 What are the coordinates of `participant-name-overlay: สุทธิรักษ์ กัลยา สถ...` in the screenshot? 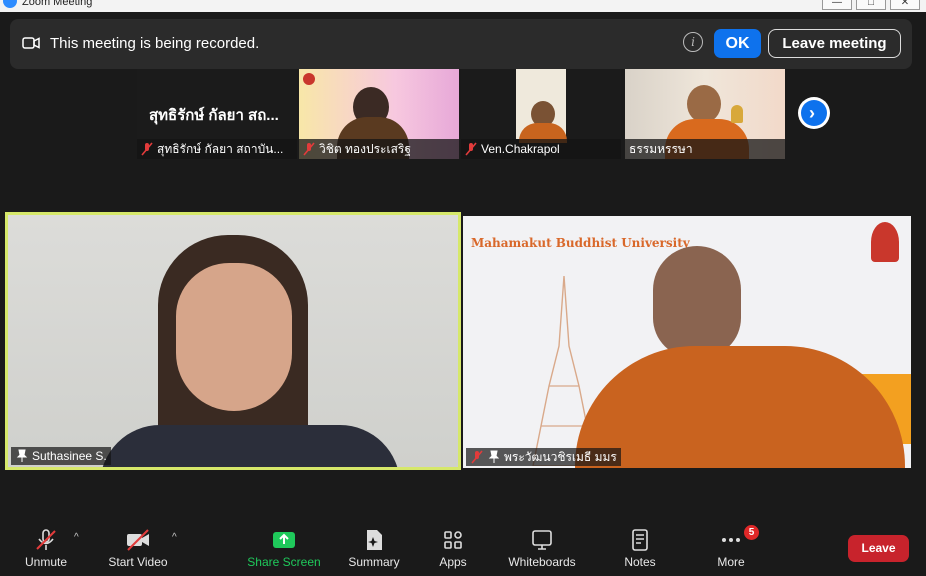 It's located at (214, 115).